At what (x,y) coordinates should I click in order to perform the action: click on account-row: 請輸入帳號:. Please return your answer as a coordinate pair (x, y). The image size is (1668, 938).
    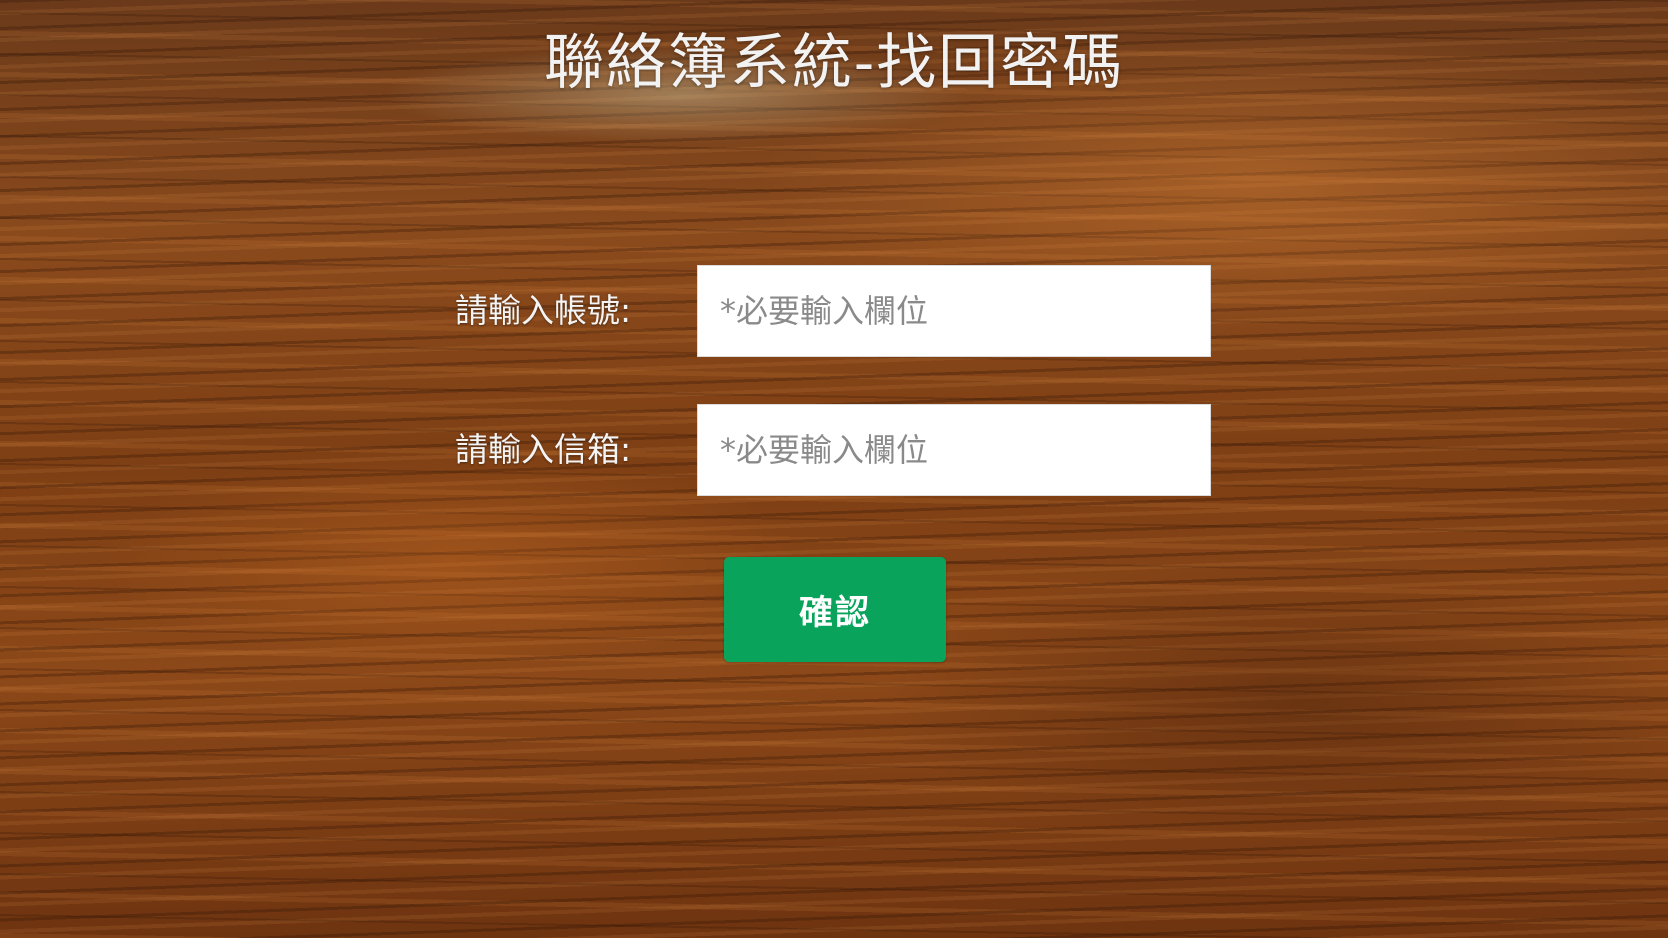
    Looking at the image, I should click on (834, 311).